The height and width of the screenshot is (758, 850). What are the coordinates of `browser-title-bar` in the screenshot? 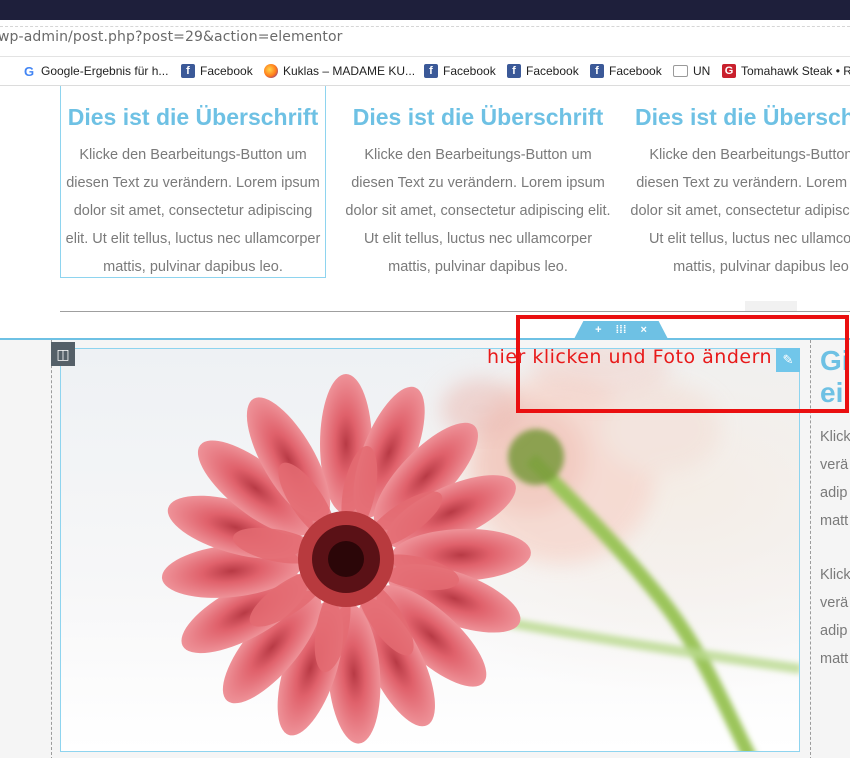 It's located at (425, 10).